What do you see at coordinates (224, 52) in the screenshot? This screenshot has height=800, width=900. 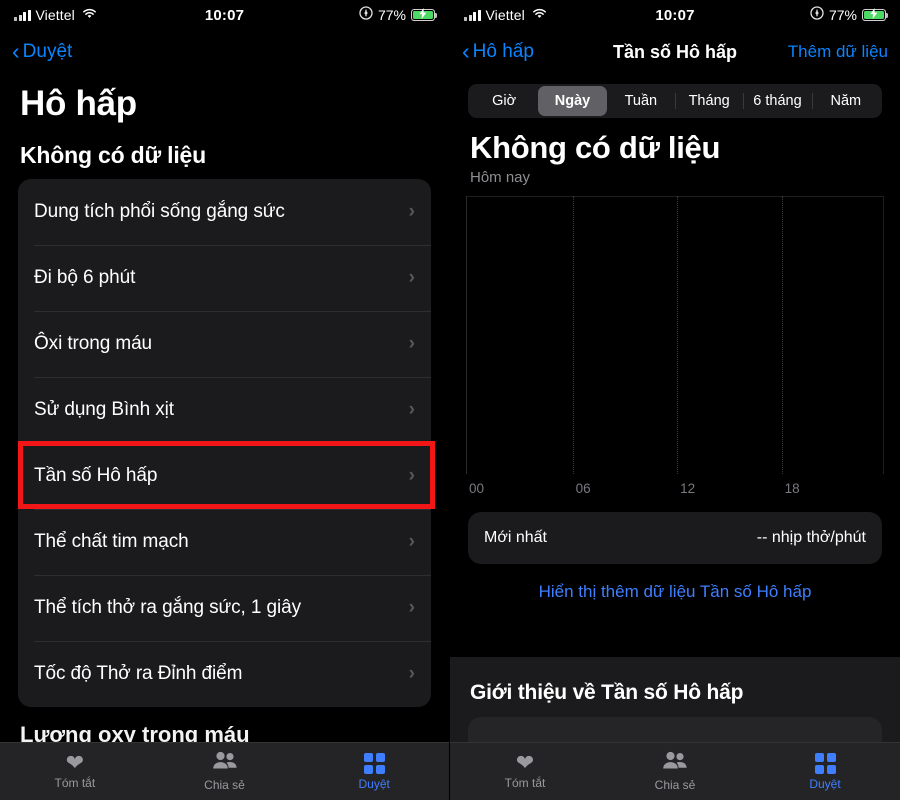 I see `left-nav-bar: ‹ Duyệt` at bounding box center [224, 52].